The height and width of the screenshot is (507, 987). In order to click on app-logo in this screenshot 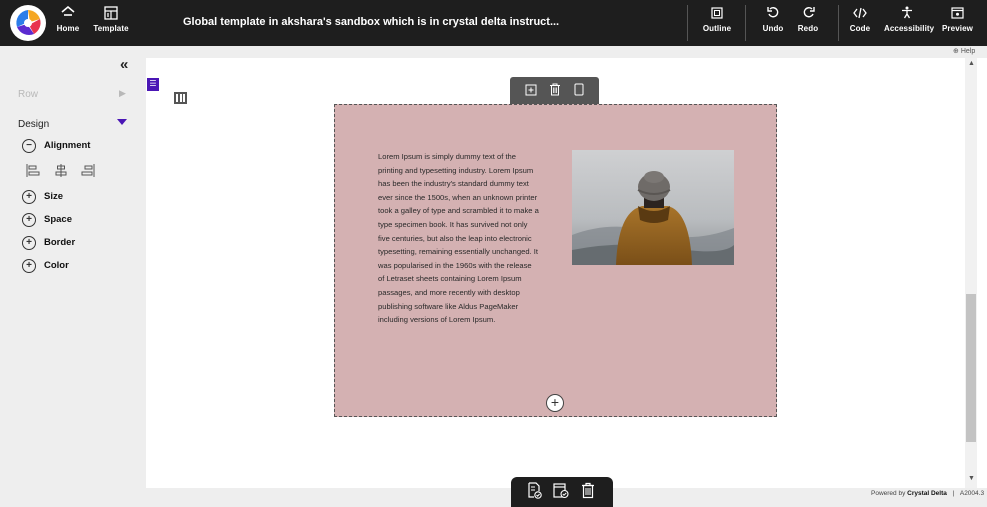, I will do `click(28, 23)`.